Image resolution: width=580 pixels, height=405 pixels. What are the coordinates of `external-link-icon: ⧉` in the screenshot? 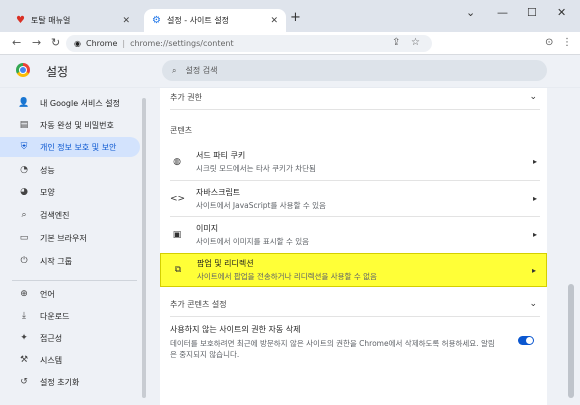 It's located at (178, 270).